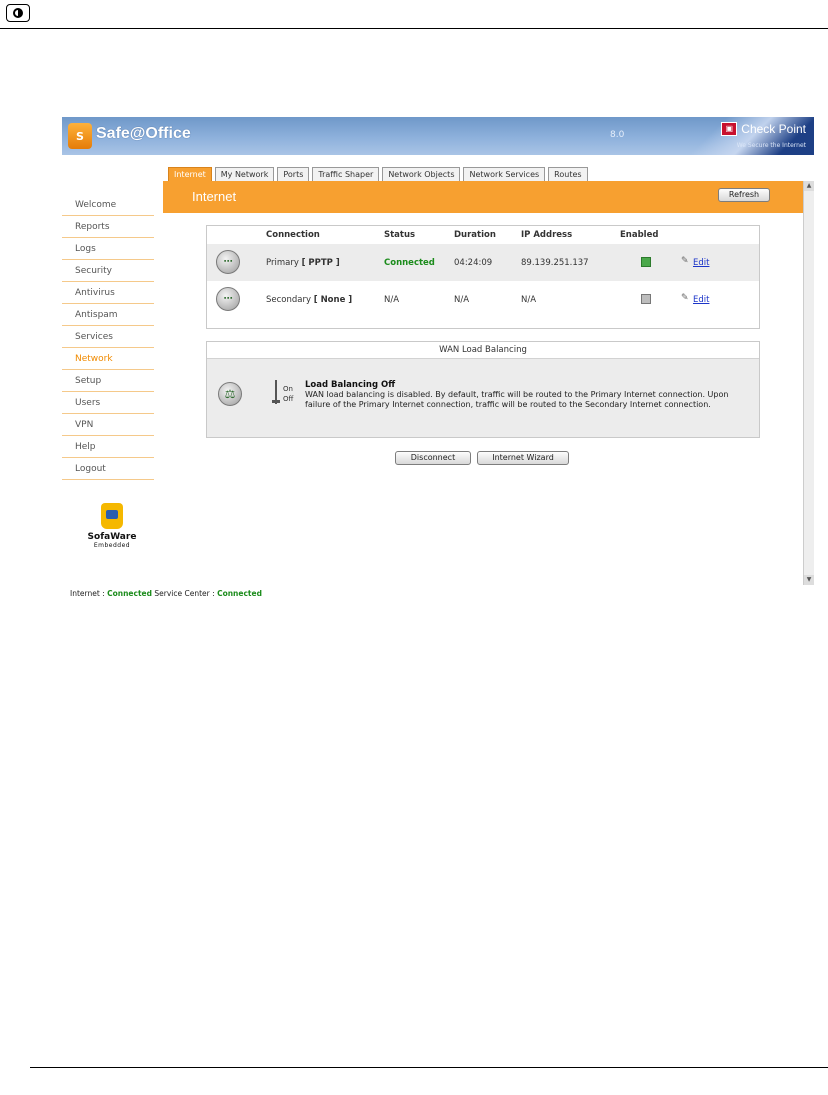  What do you see at coordinates (409, 263) in the screenshot?
I see `connection-status: Connected` at bounding box center [409, 263].